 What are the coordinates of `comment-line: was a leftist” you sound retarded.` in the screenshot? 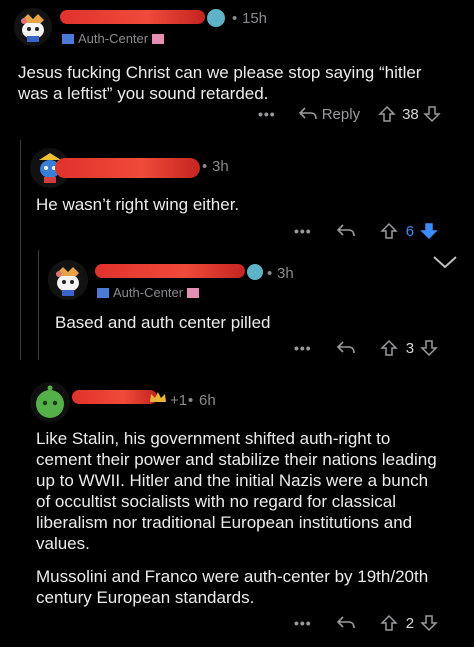 It's located at (143, 93).